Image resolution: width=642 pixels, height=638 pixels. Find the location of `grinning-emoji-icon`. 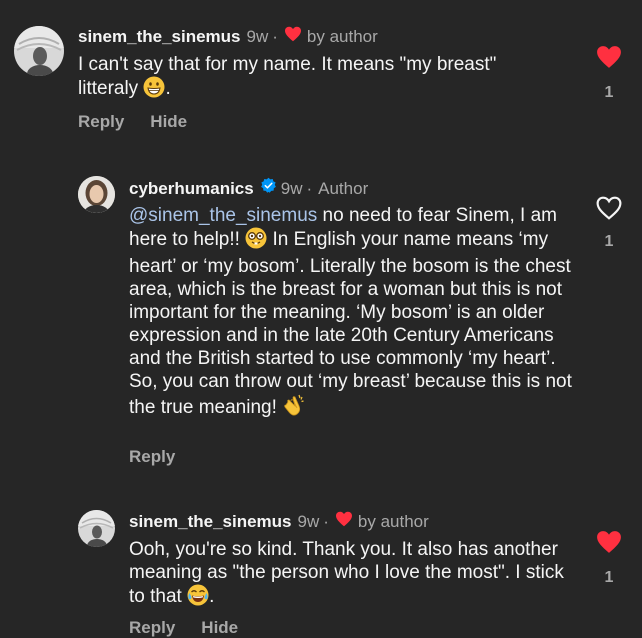

grinning-emoji-icon is located at coordinates (154, 90).